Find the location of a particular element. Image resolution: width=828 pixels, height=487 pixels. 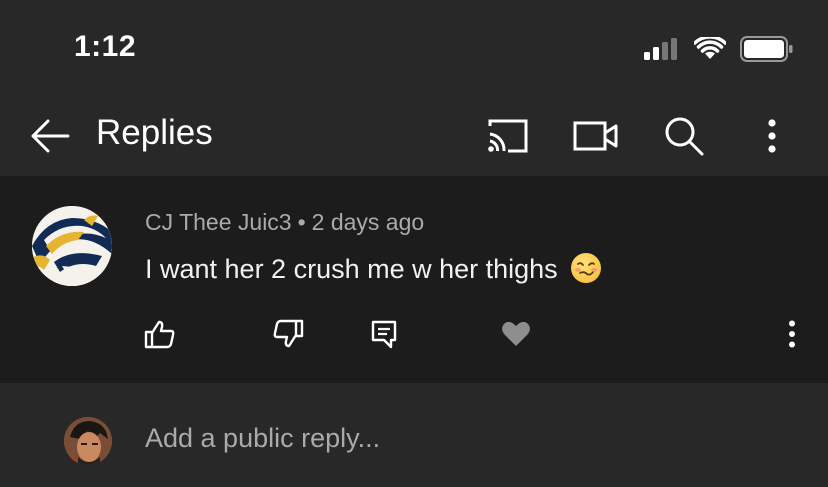

predator-logo-icon is located at coordinates (72, 246).